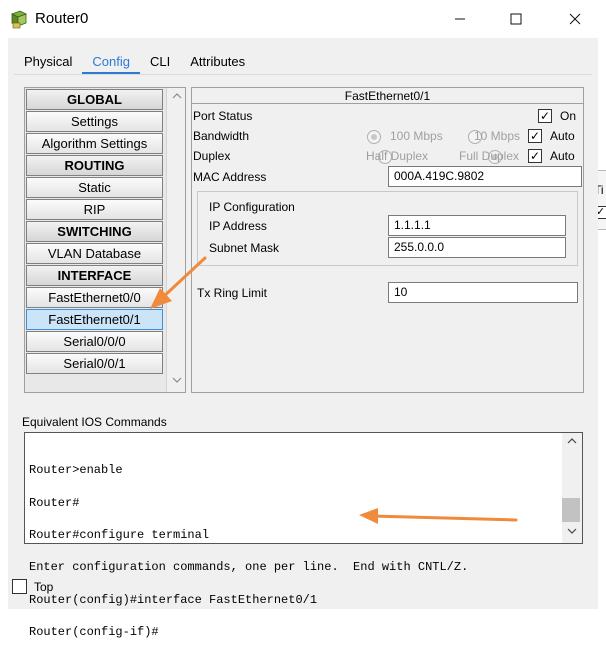 This screenshot has width=606, height=657. Describe the element at coordinates (516, 19) in the screenshot. I see `maximize-button` at that location.